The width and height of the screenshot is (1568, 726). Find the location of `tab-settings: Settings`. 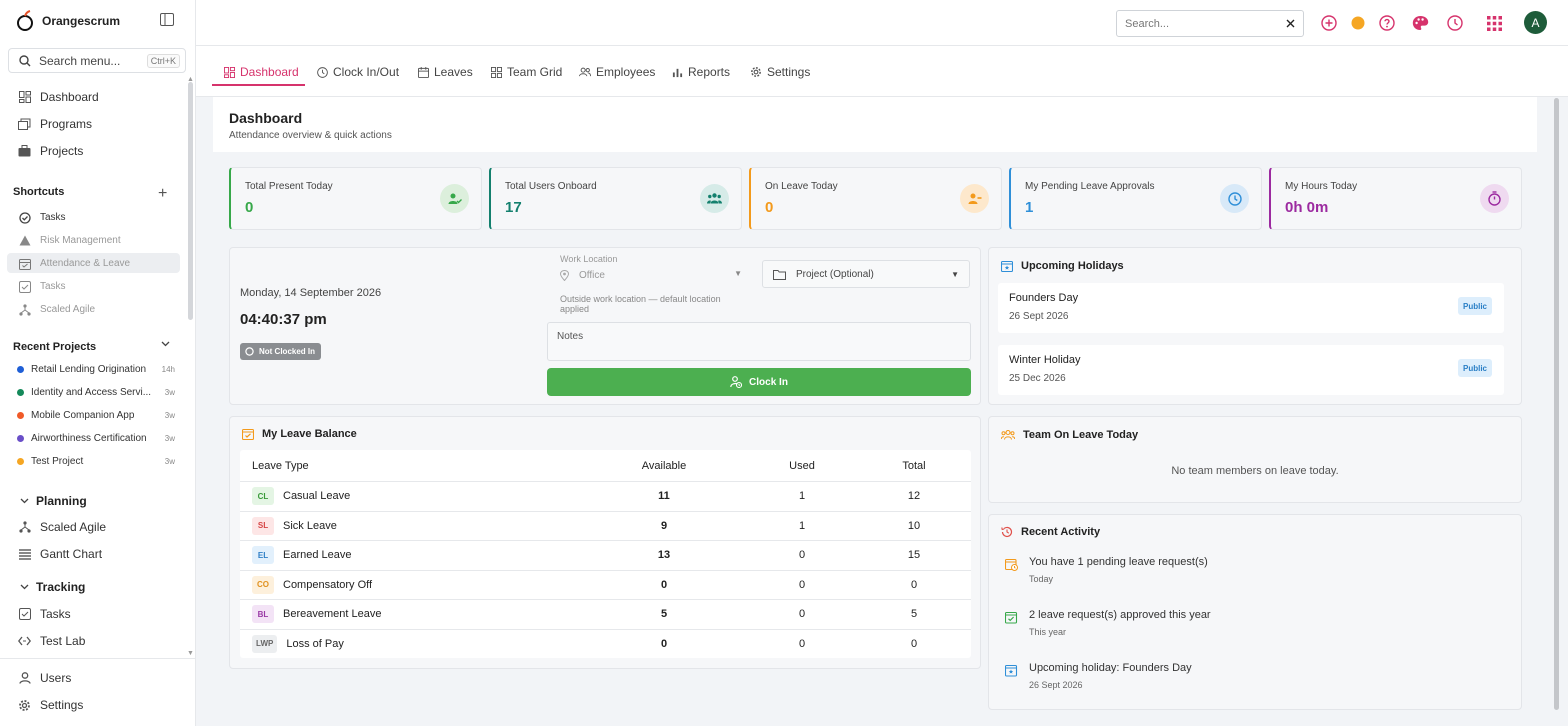

tab-settings: Settings is located at coordinates (780, 72).